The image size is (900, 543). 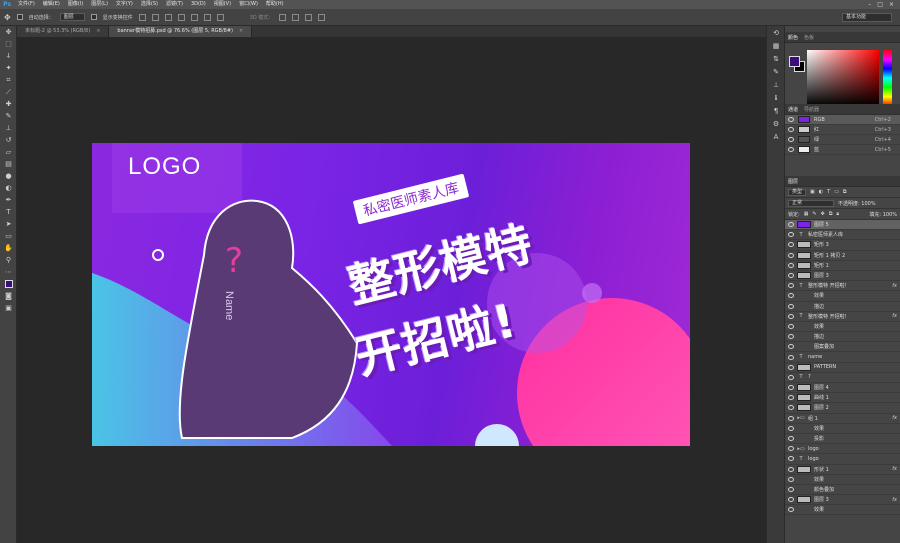 I want to click on layer-row: 图层 3 fx, so click(x=842, y=500).